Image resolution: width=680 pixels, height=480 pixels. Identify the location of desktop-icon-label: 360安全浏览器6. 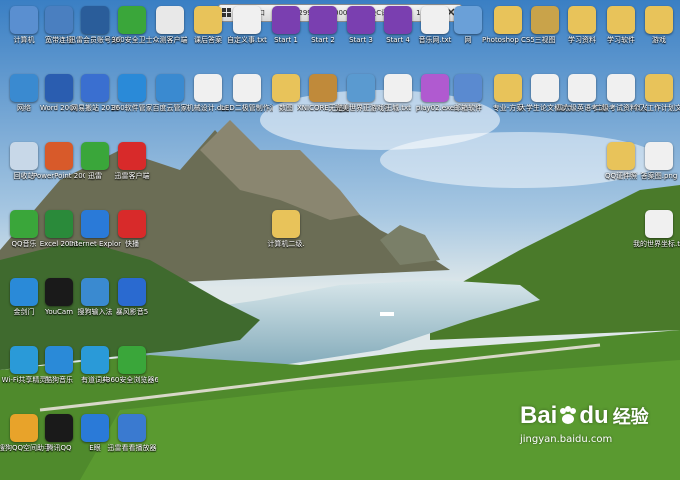
(132, 380).